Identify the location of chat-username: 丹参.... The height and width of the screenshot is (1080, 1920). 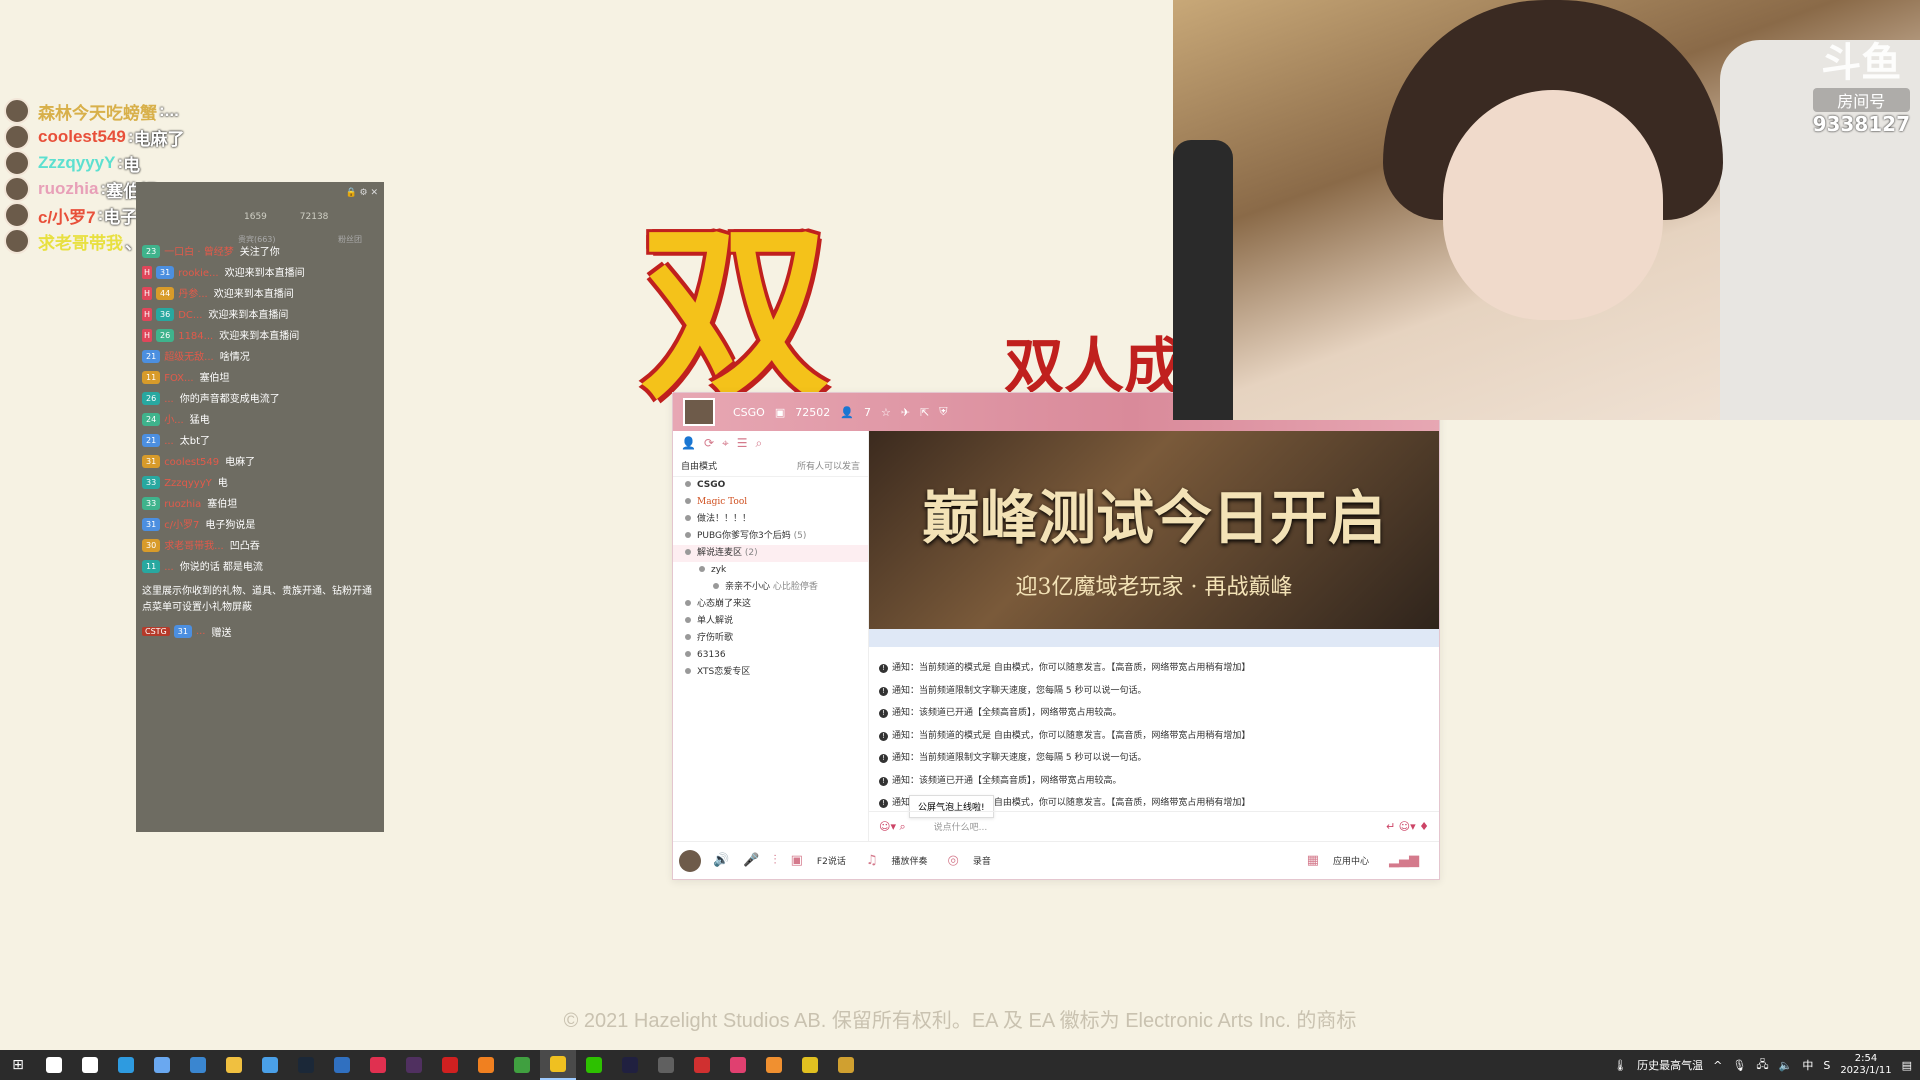
(193, 294).